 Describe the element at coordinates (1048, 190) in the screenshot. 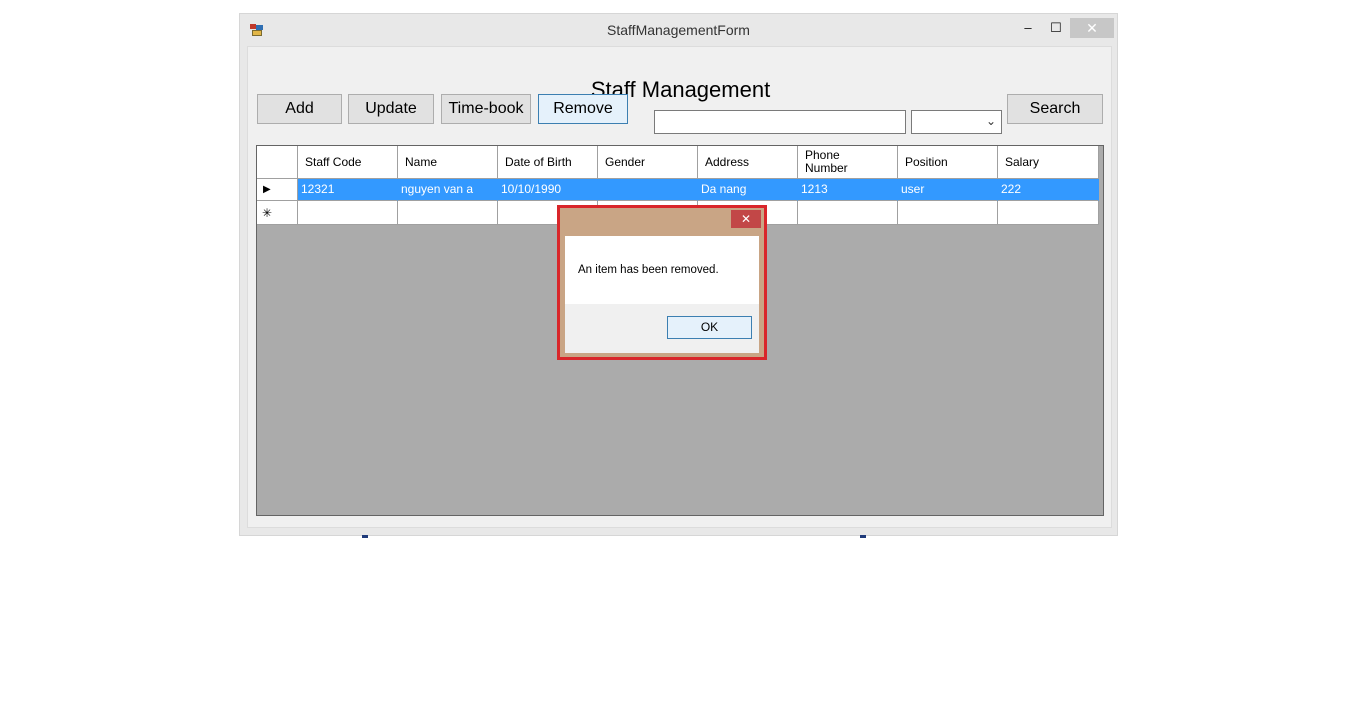

I see `table-cell: 222` at that location.